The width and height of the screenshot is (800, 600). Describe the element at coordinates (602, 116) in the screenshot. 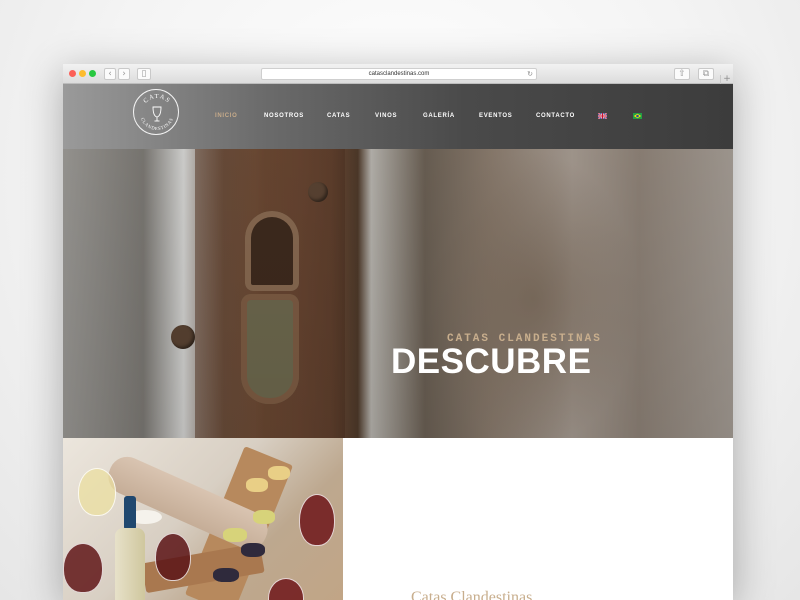

I see `uk-flag-icon` at that location.